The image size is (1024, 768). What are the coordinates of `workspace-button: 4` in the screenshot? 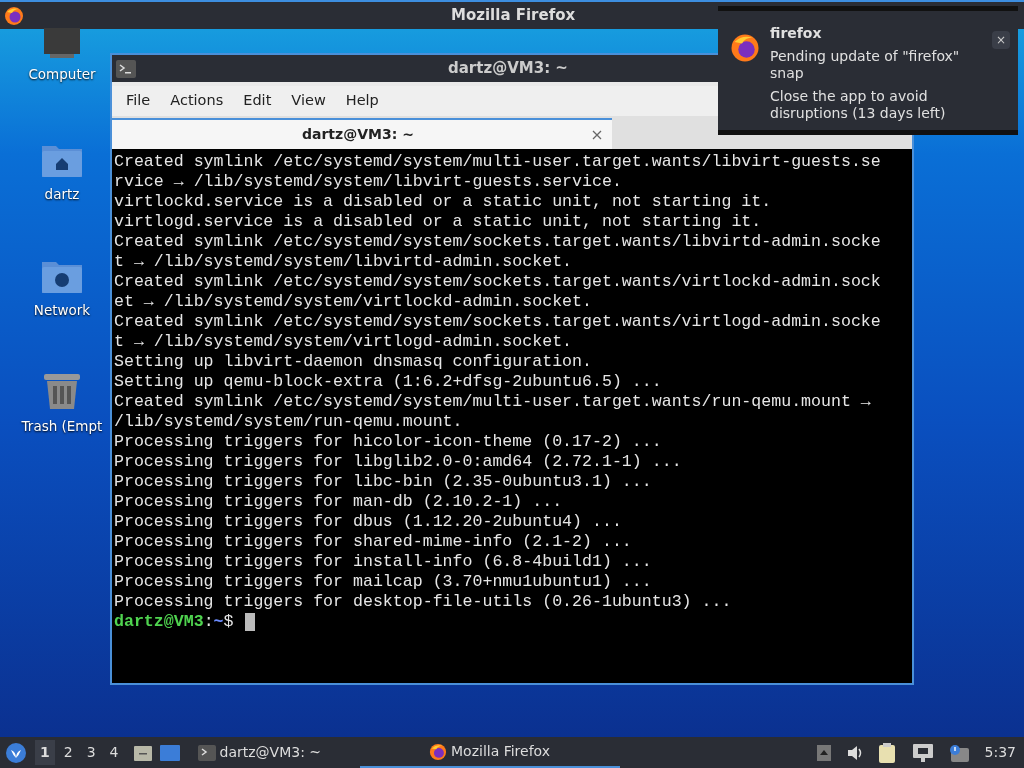 It's located at (114, 752).